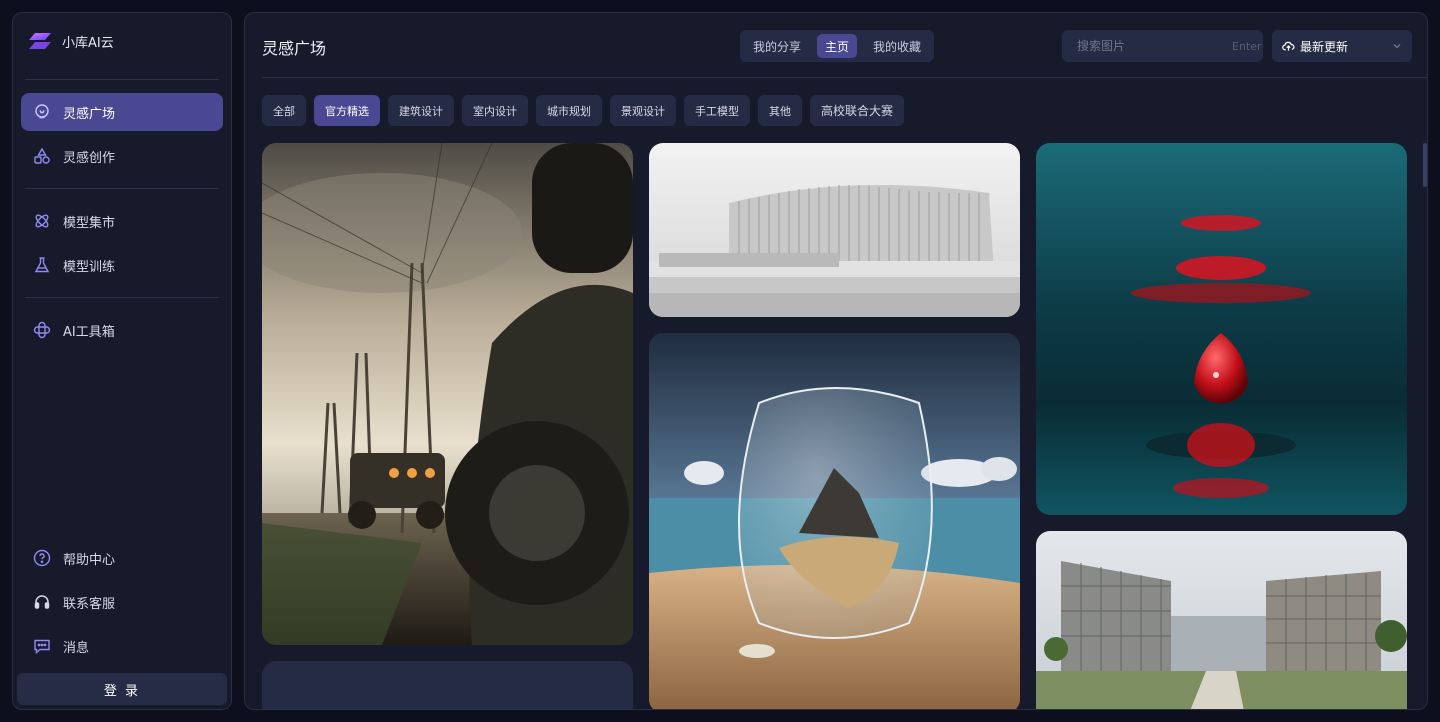  What do you see at coordinates (1152, 46) in the screenshot?
I see `search-input` at bounding box center [1152, 46].